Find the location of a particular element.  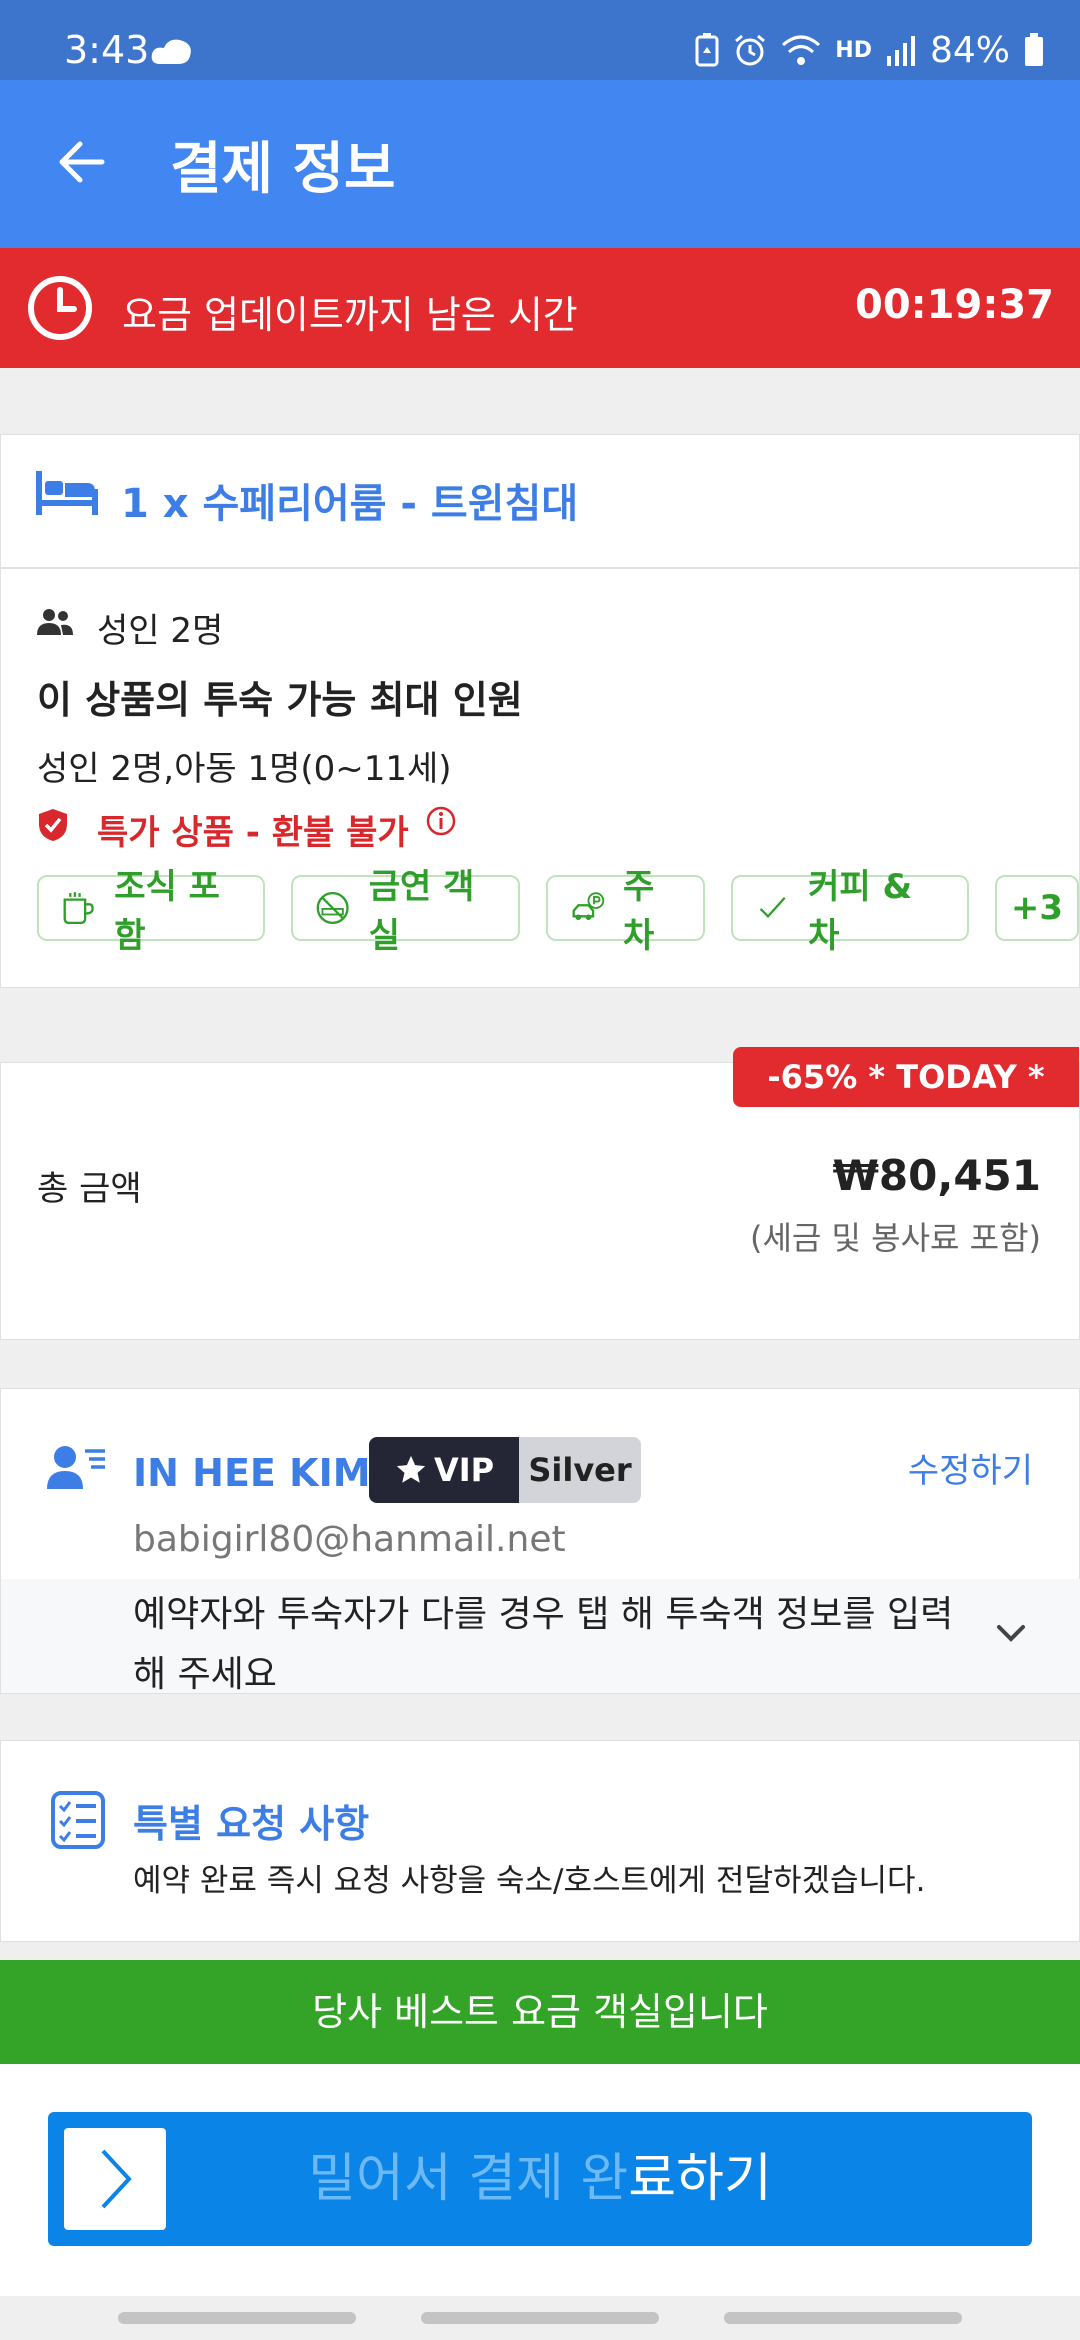

amenity-more-count: +3 is located at coordinates (1036, 908).